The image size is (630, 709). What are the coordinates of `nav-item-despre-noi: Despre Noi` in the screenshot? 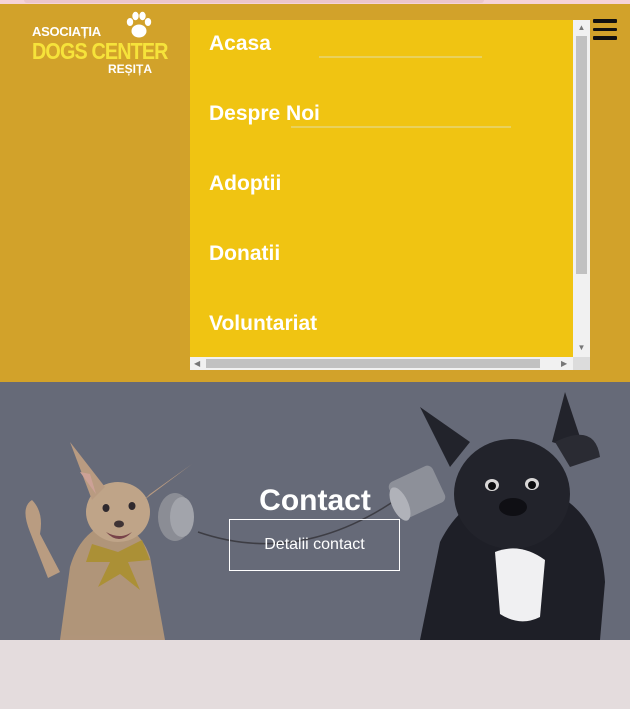 It's located at (264, 114).